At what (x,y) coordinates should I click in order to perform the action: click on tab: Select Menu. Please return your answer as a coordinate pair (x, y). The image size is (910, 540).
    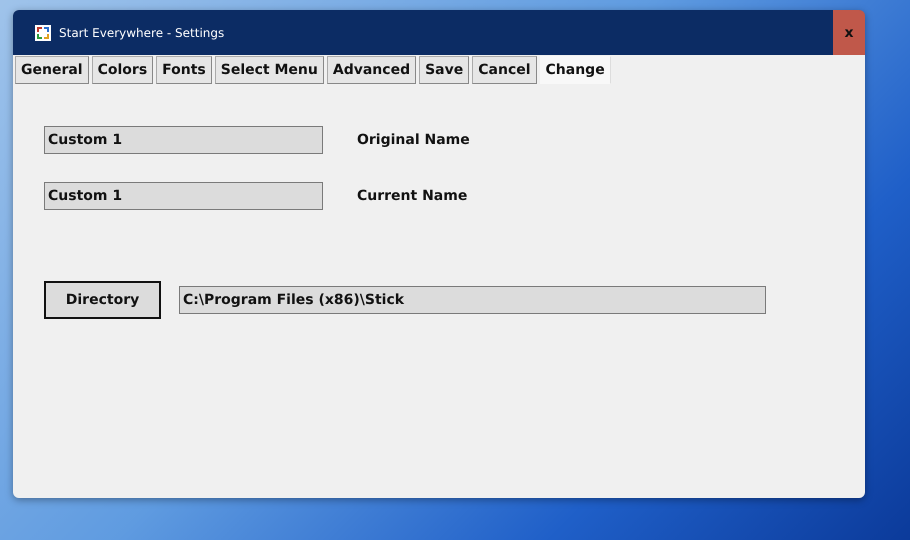
    Looking at the image, I should click on (269, 70).